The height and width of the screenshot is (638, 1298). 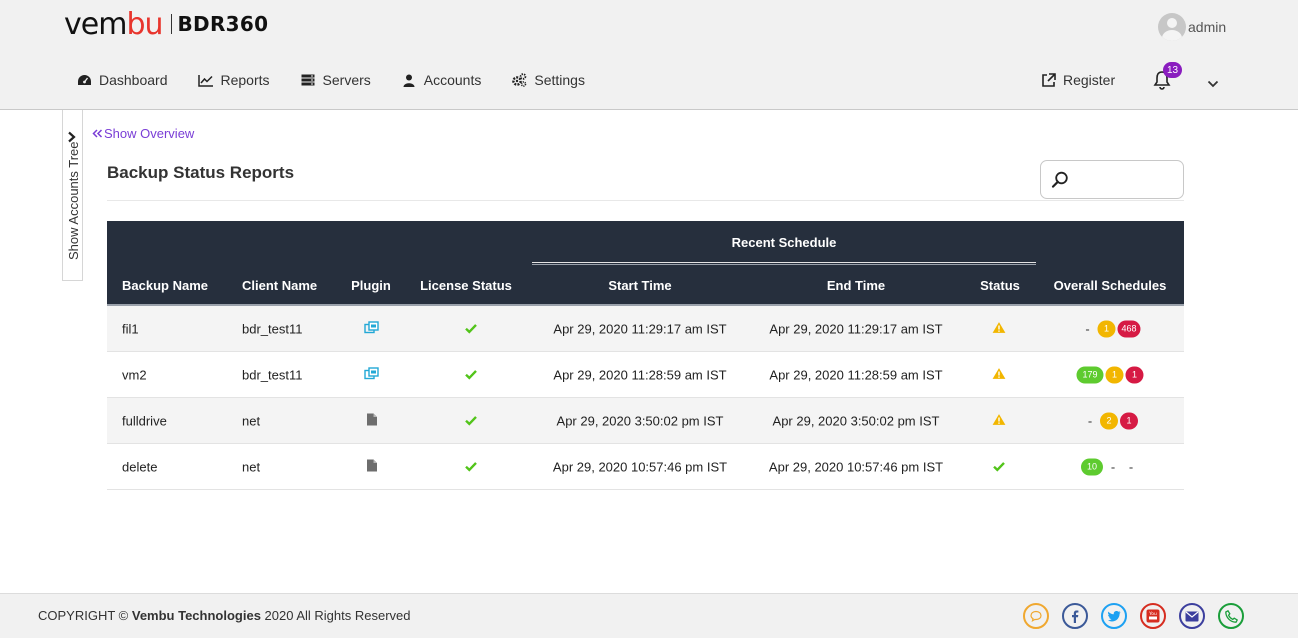 I want to click on backup-name-cell: fil1, so click(x=130, y=328).